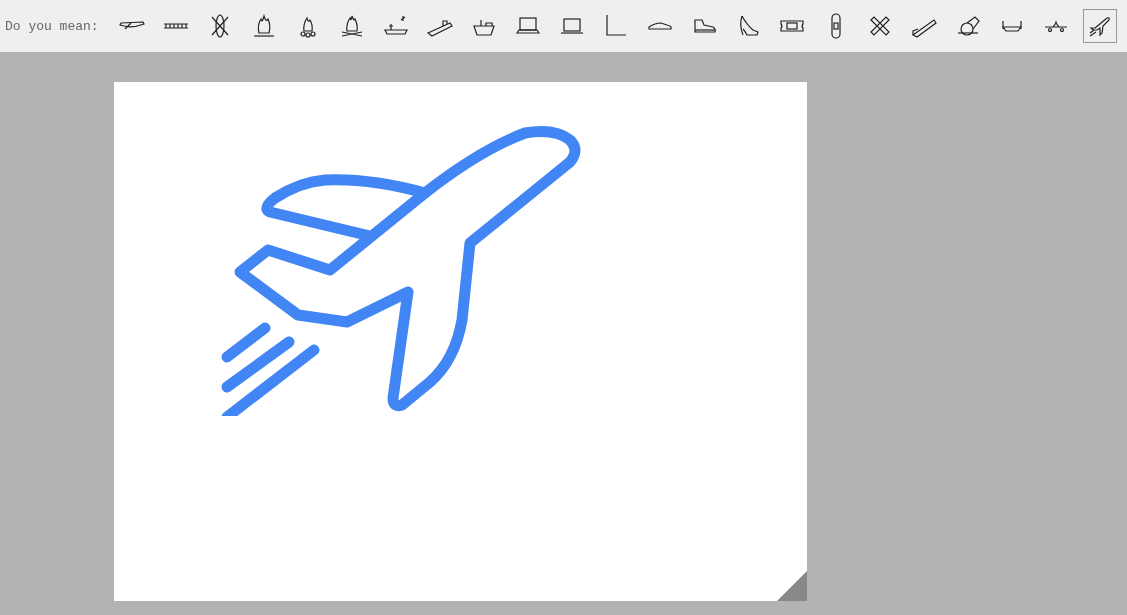 Image resolution: width=1127 pixels, height=615 pixels. Describe the element at coordinates (1099, 26) in the screenshot. I see `suggestion-button` at that location.